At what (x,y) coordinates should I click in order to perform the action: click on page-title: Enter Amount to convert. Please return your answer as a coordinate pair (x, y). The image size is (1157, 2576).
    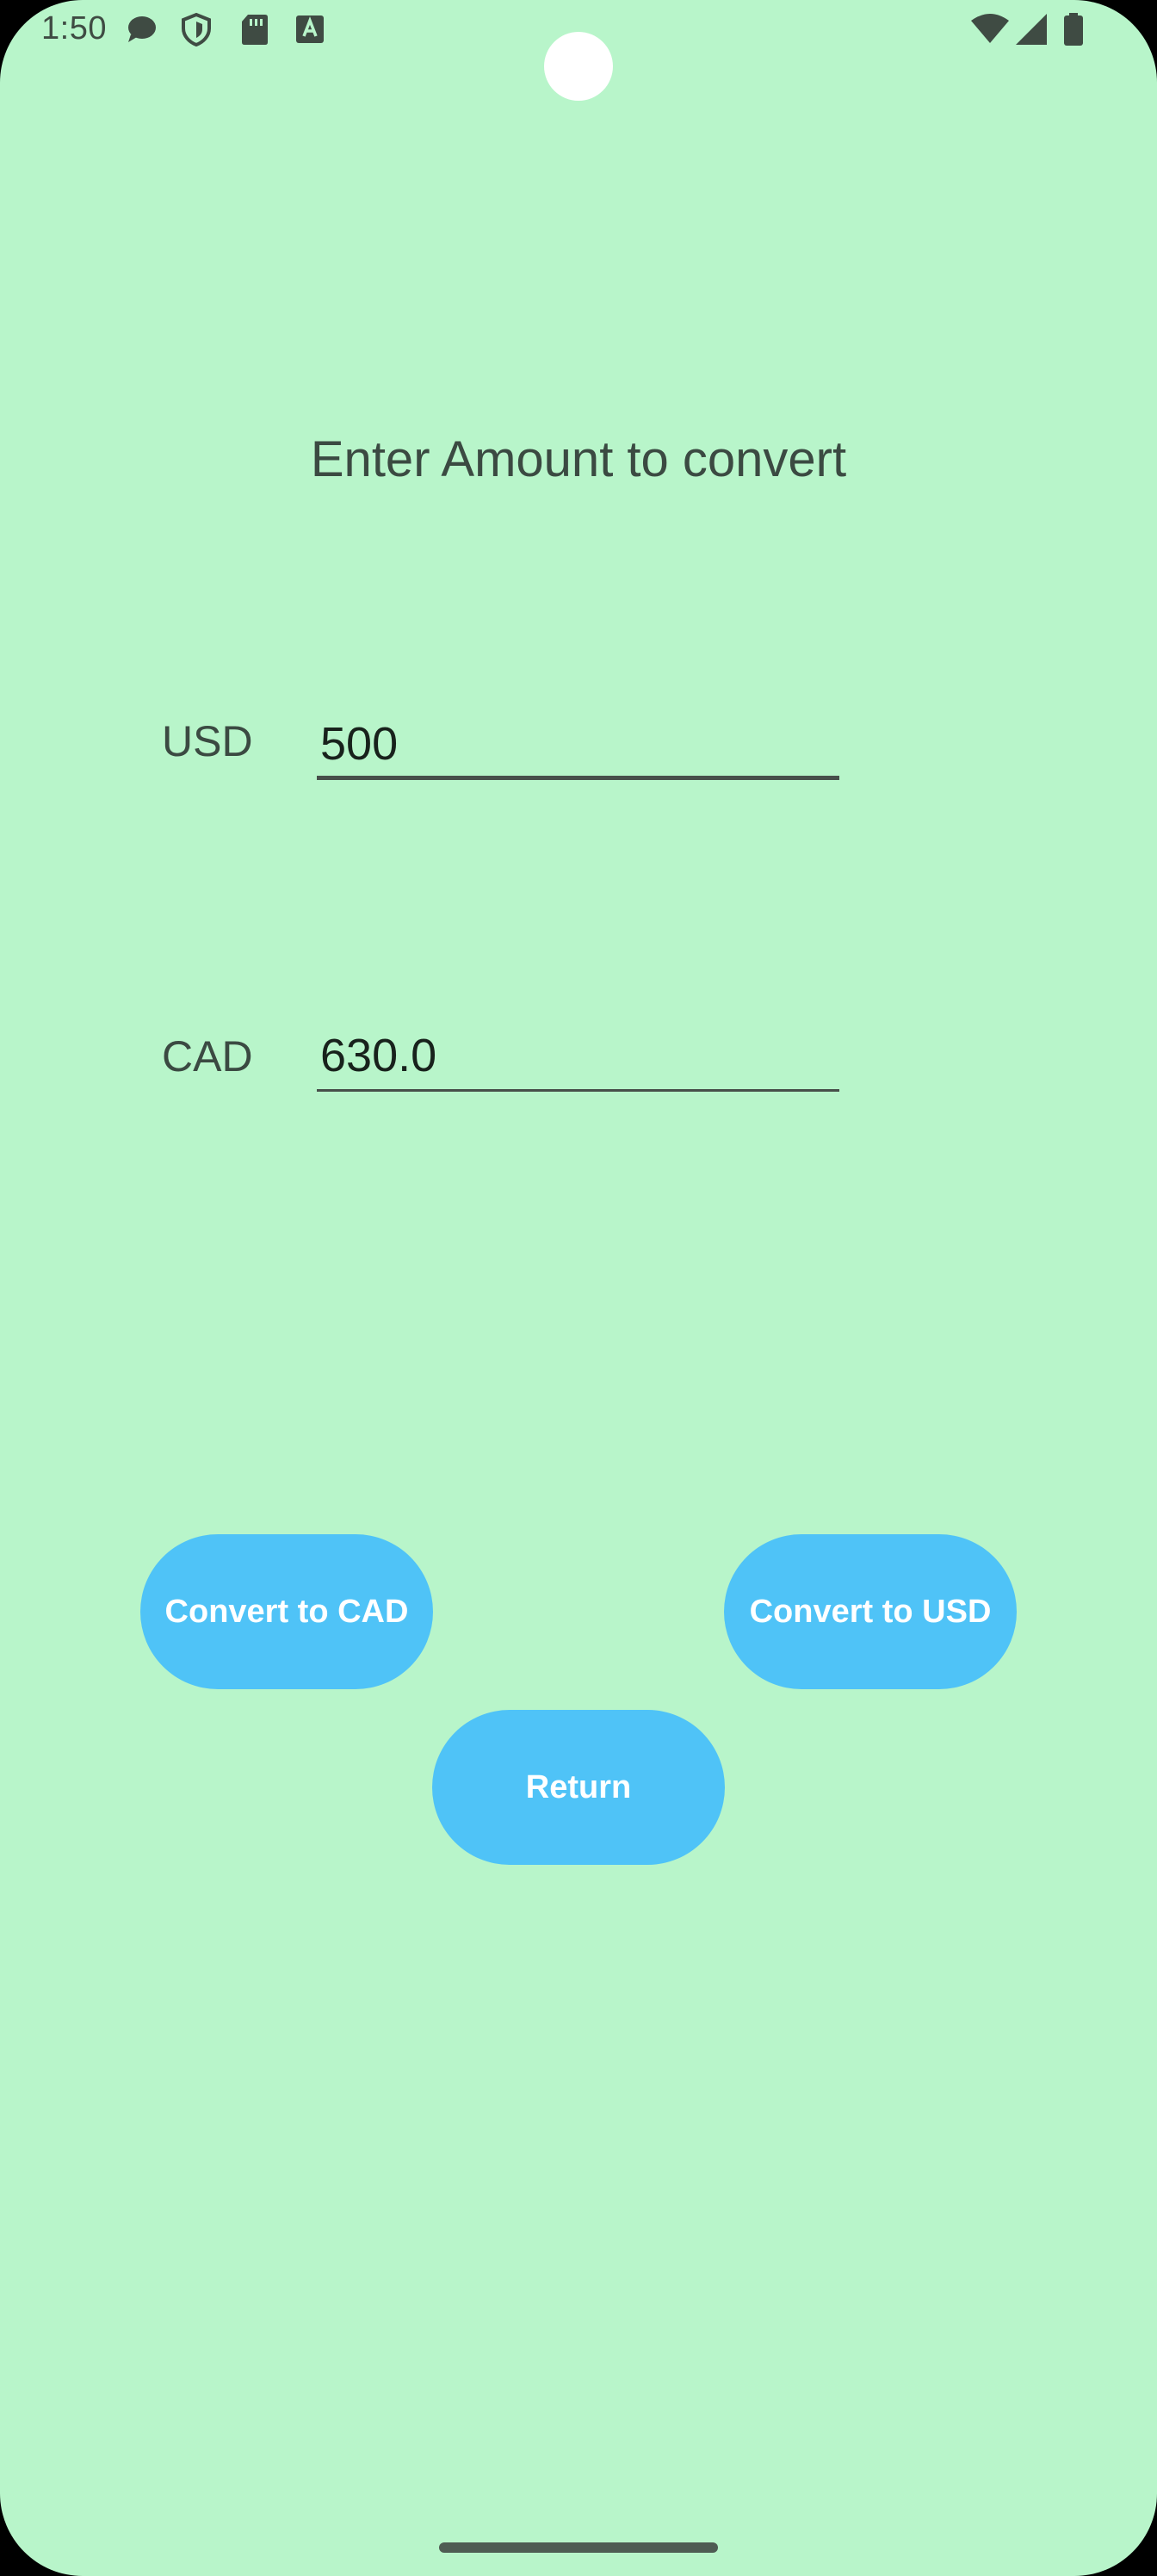
    Looking at the image, I should click on (579, 459).